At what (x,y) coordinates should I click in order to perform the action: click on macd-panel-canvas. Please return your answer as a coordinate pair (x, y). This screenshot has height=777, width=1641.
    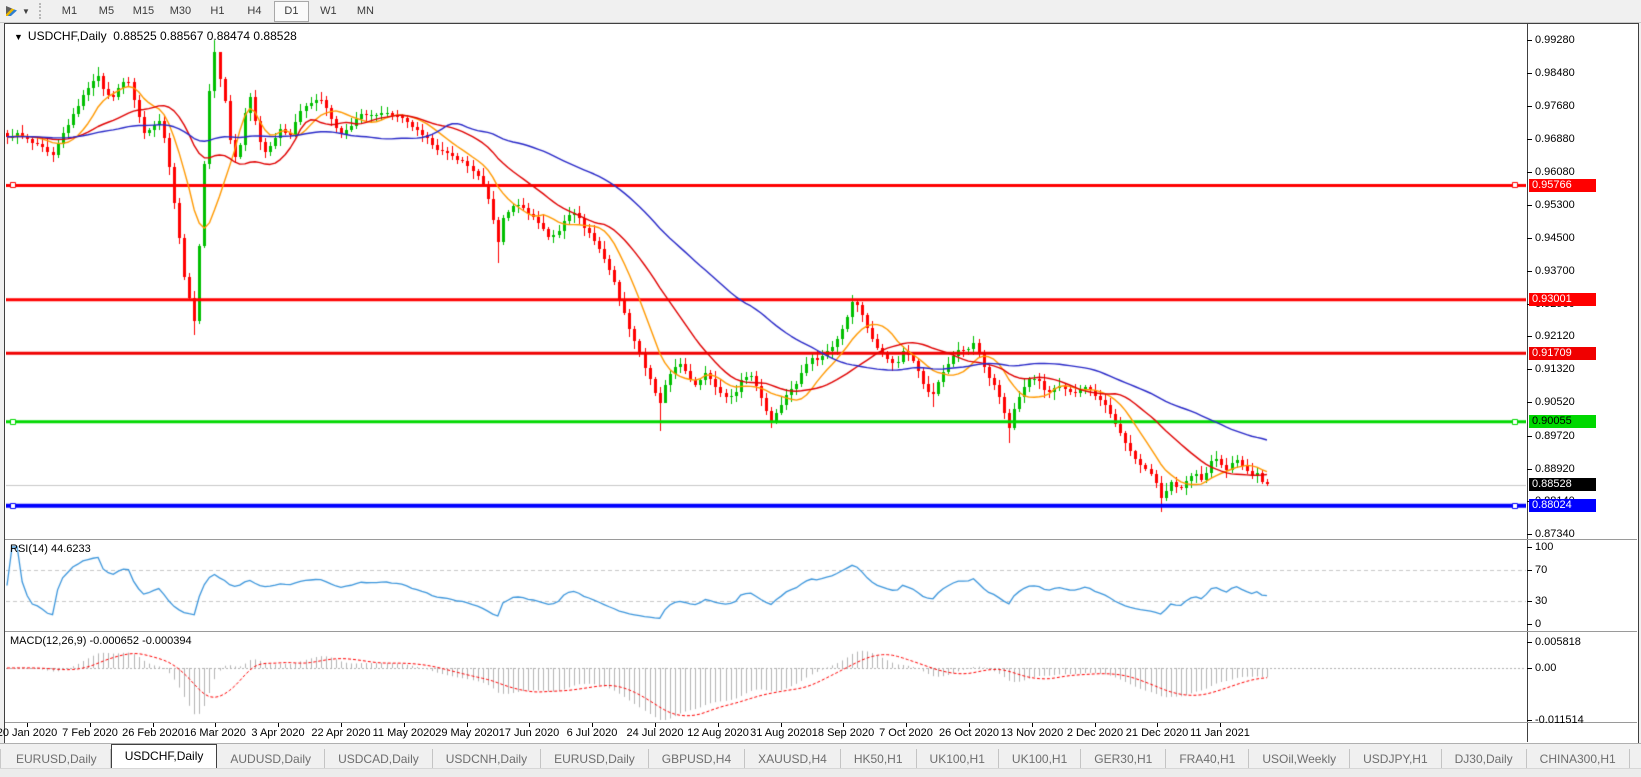
    Looking at the image, I should click on (766, 676).